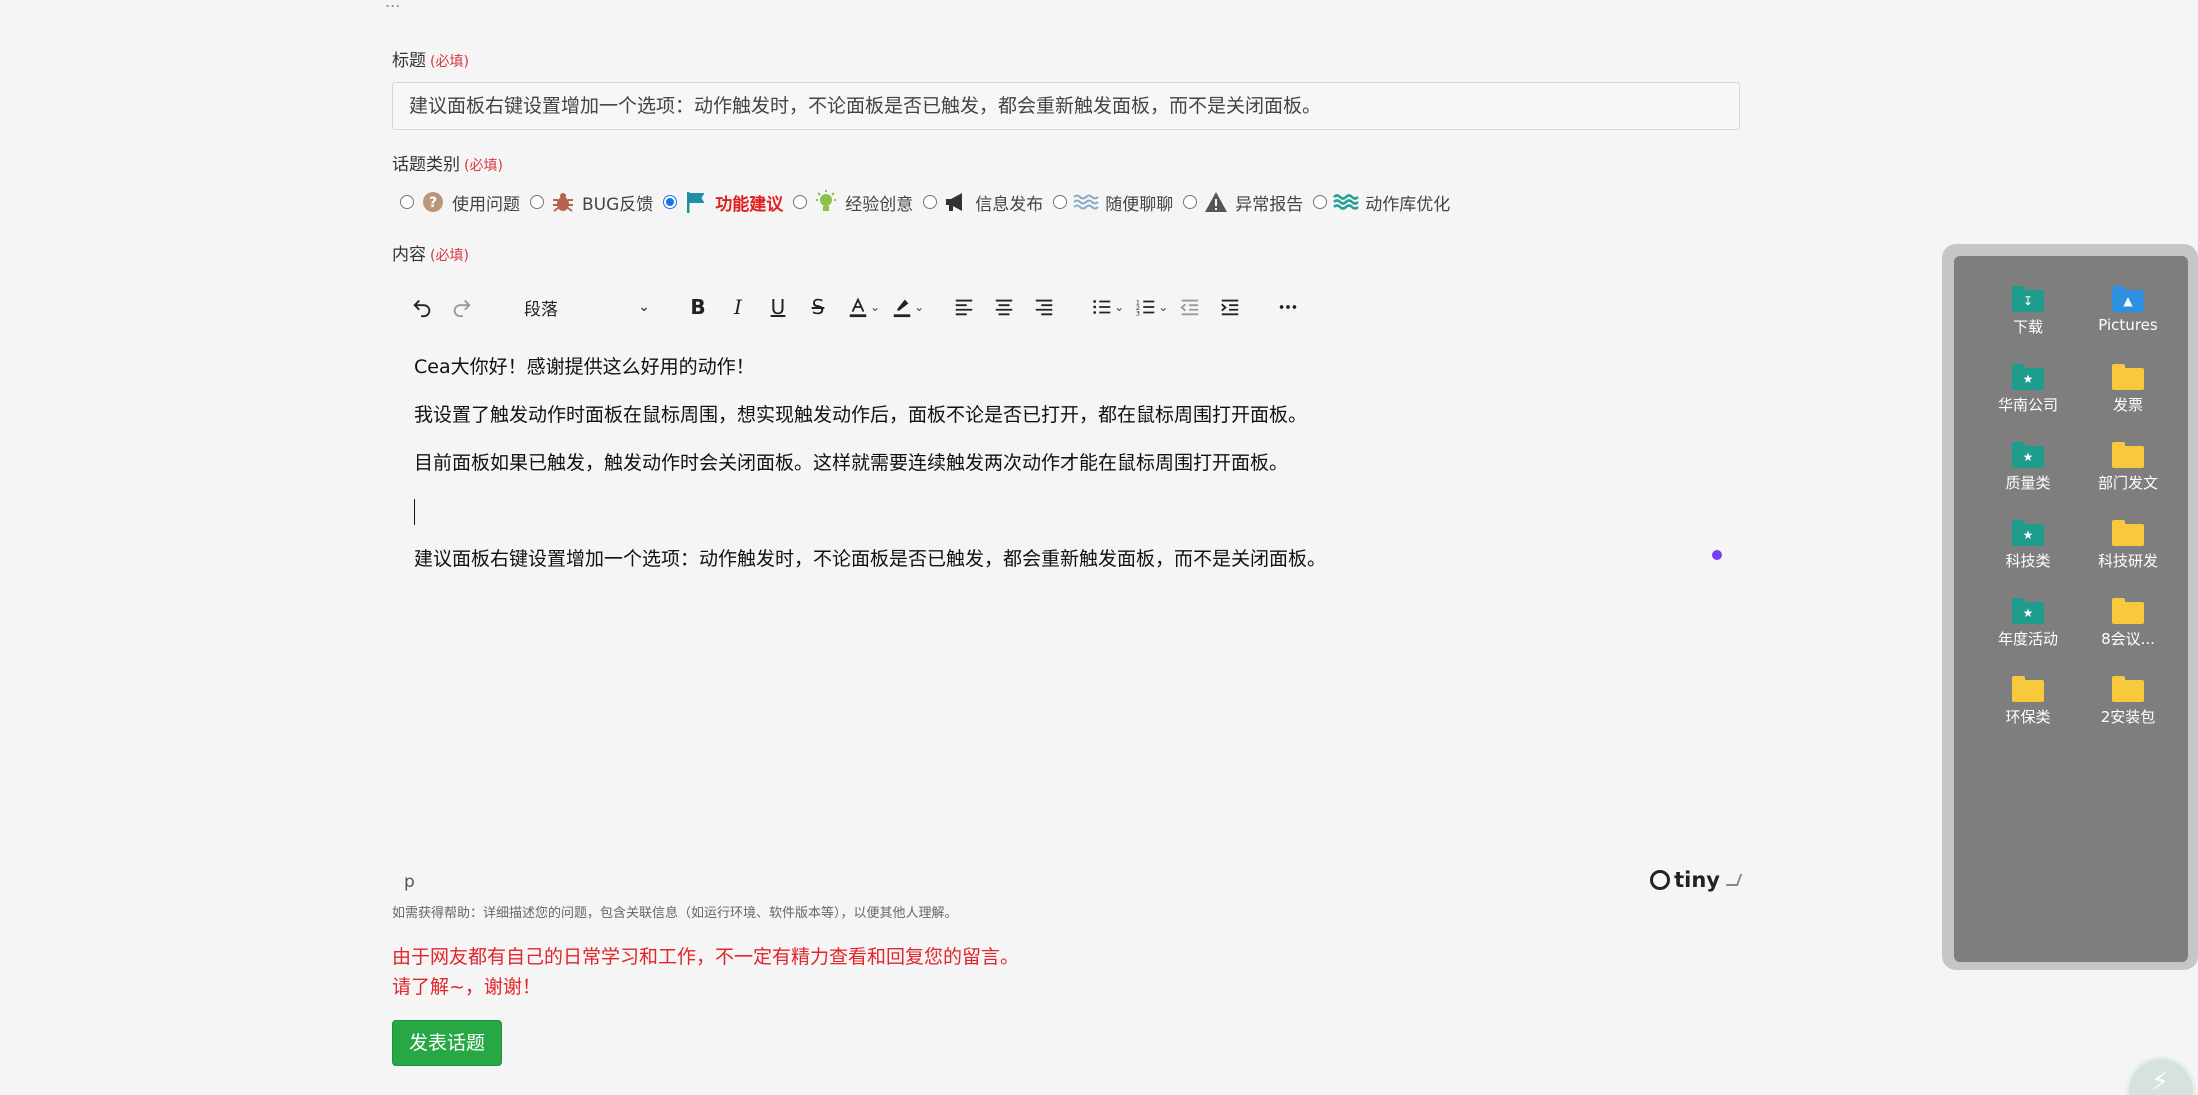  What do you see at coordinates (2028, 561) in the screenshot?
I see `folder-label: 科技类` at bounding box center [2028, 561].